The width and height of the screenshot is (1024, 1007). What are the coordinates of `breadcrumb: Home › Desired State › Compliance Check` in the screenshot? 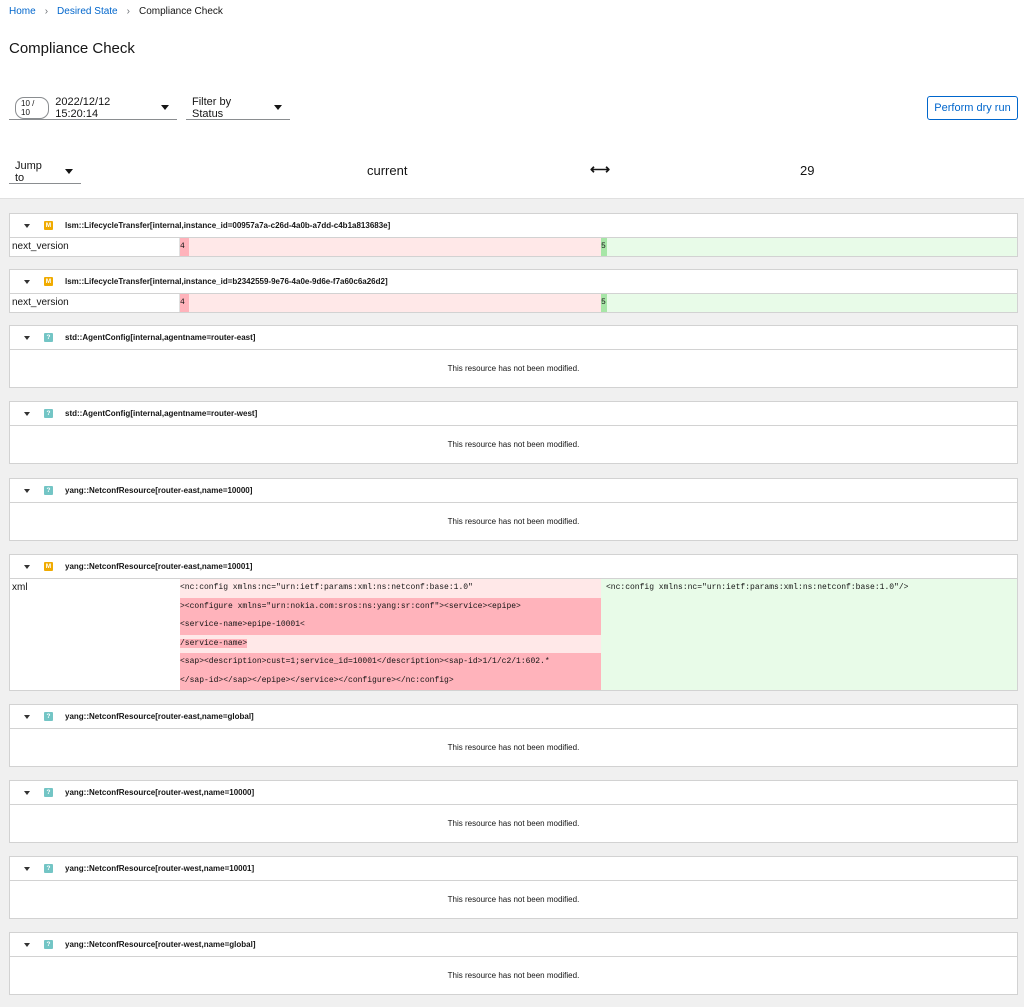 It's located at (116, 11).